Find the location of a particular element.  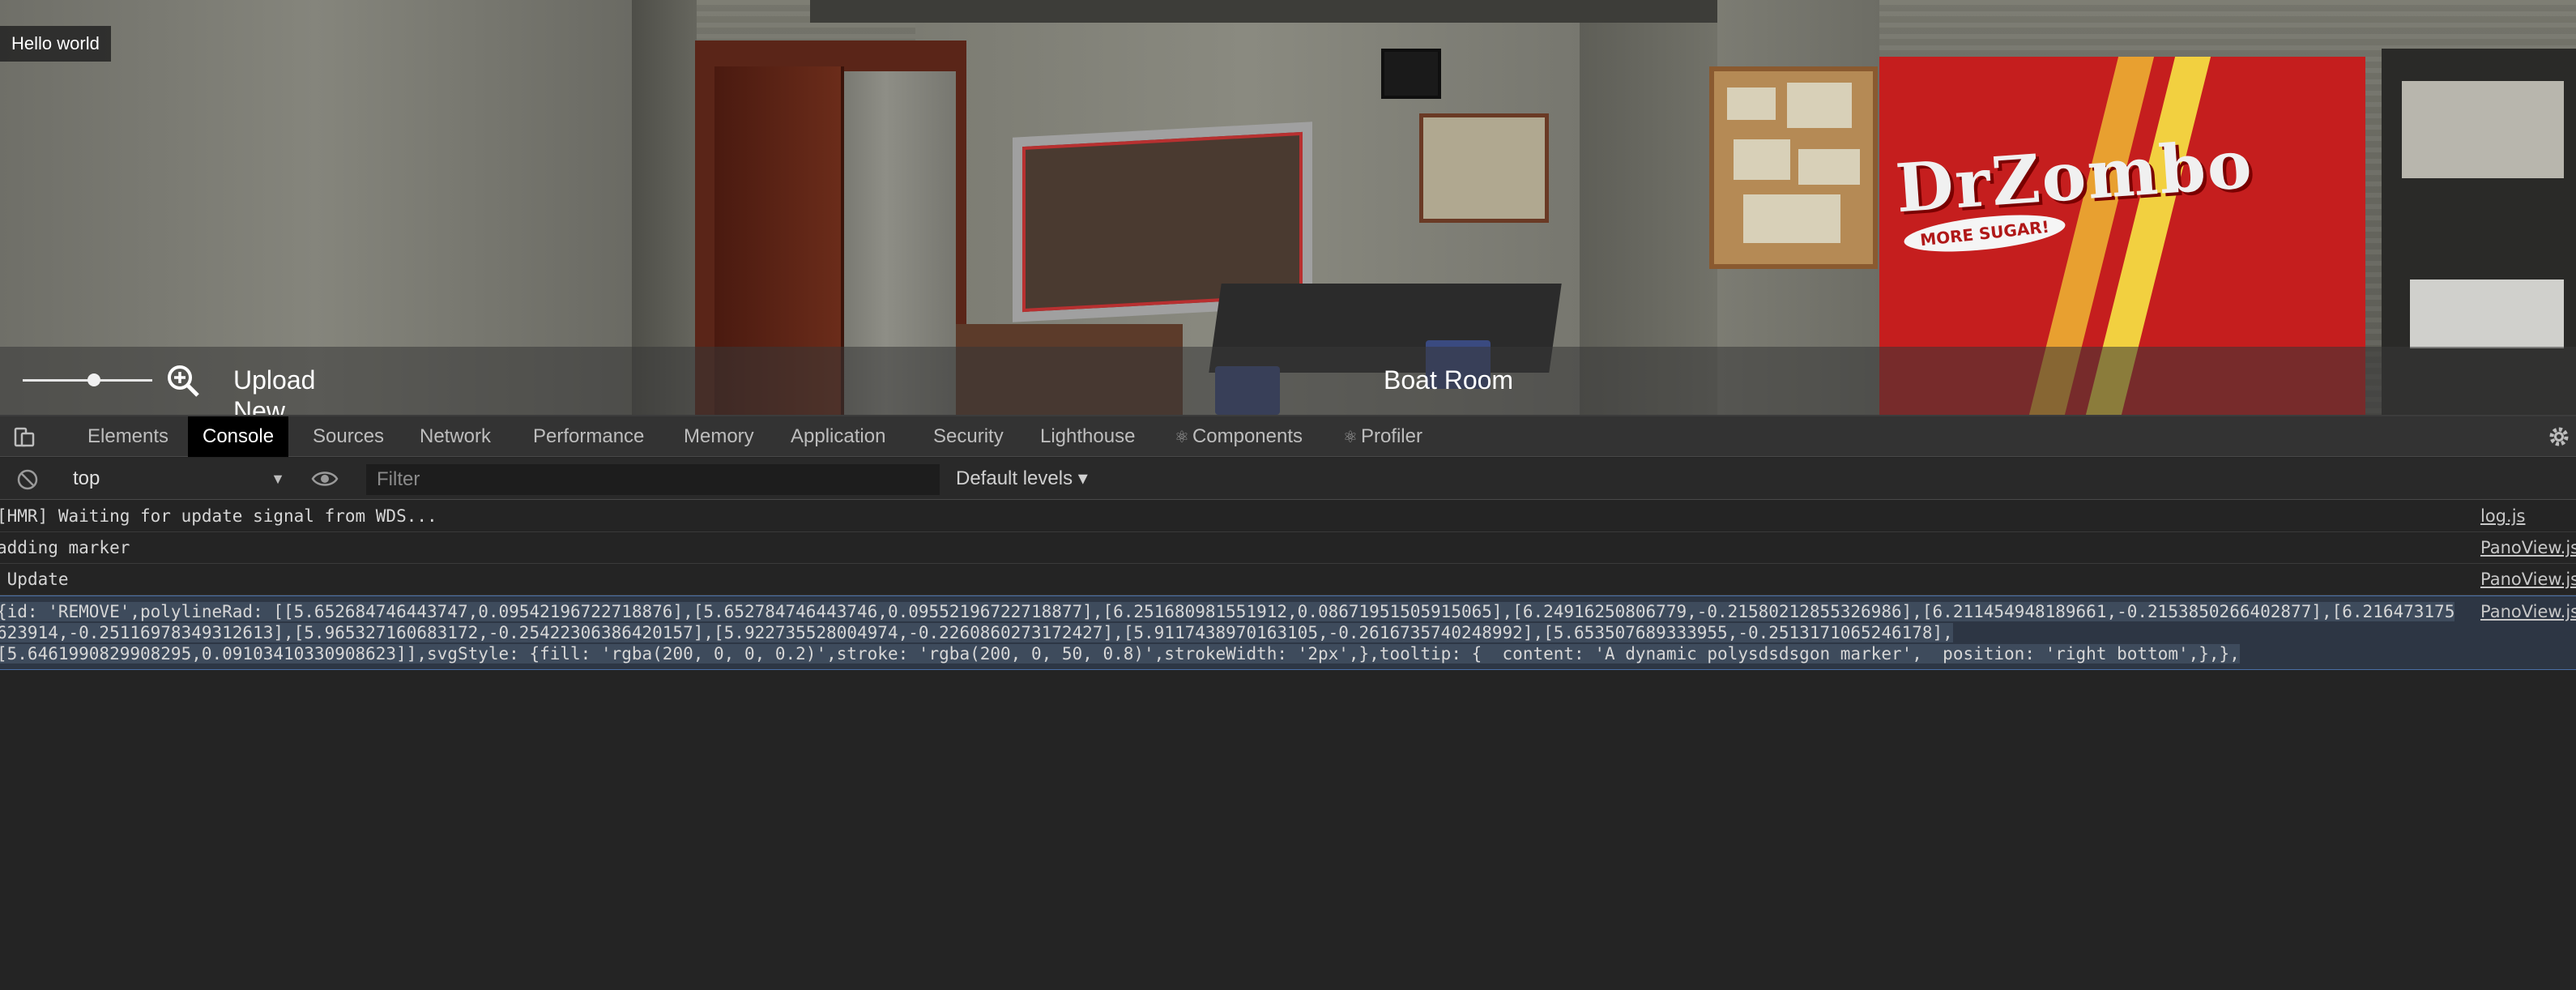

tab-label: Elements is located at coordinates (128, 436).